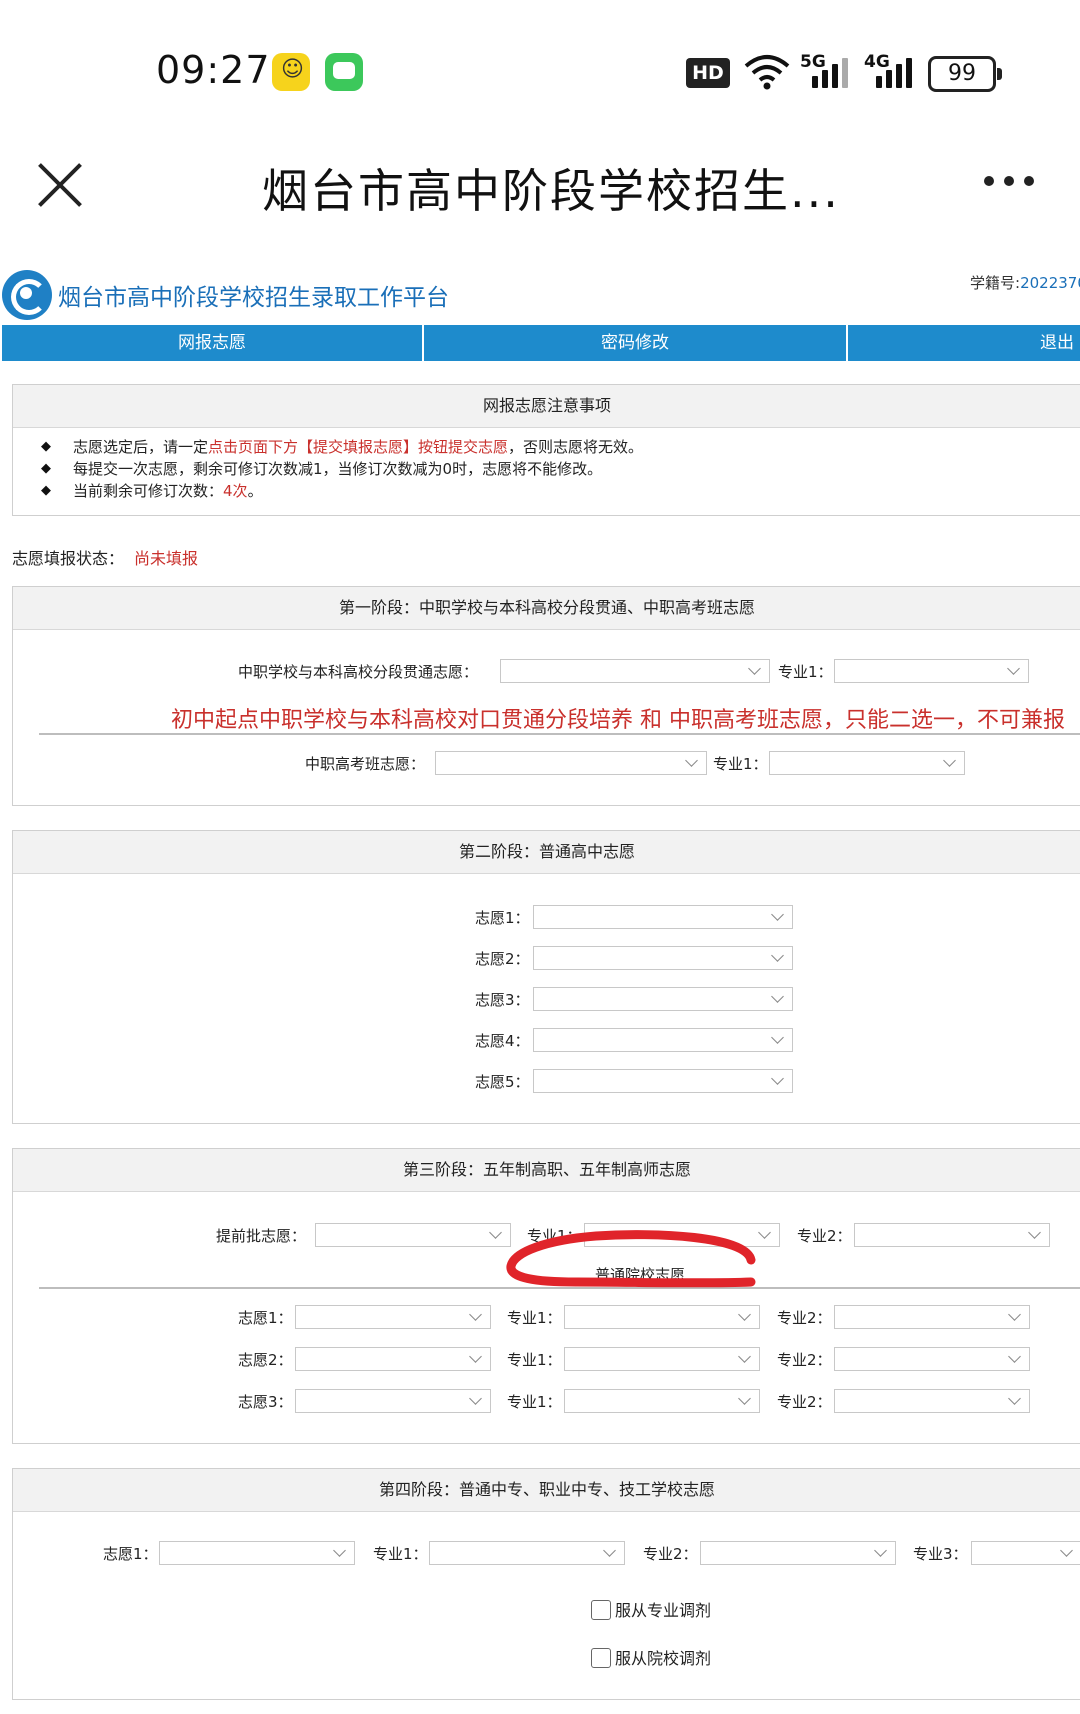 This screenshot has width=1080, height=1714. Describe the element at coordinates (670, 1554) in the screenshot. I see `stage4-major2-label: 专业2：` at that location.